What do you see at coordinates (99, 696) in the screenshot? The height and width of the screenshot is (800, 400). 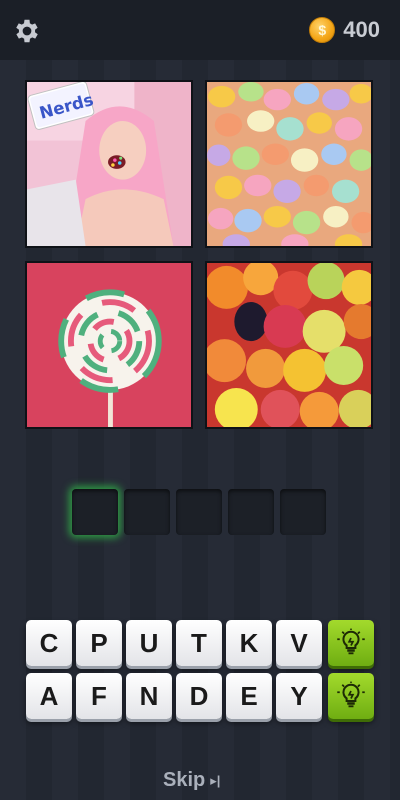 I see `letter-key: F` at bounding box center [99, 696].